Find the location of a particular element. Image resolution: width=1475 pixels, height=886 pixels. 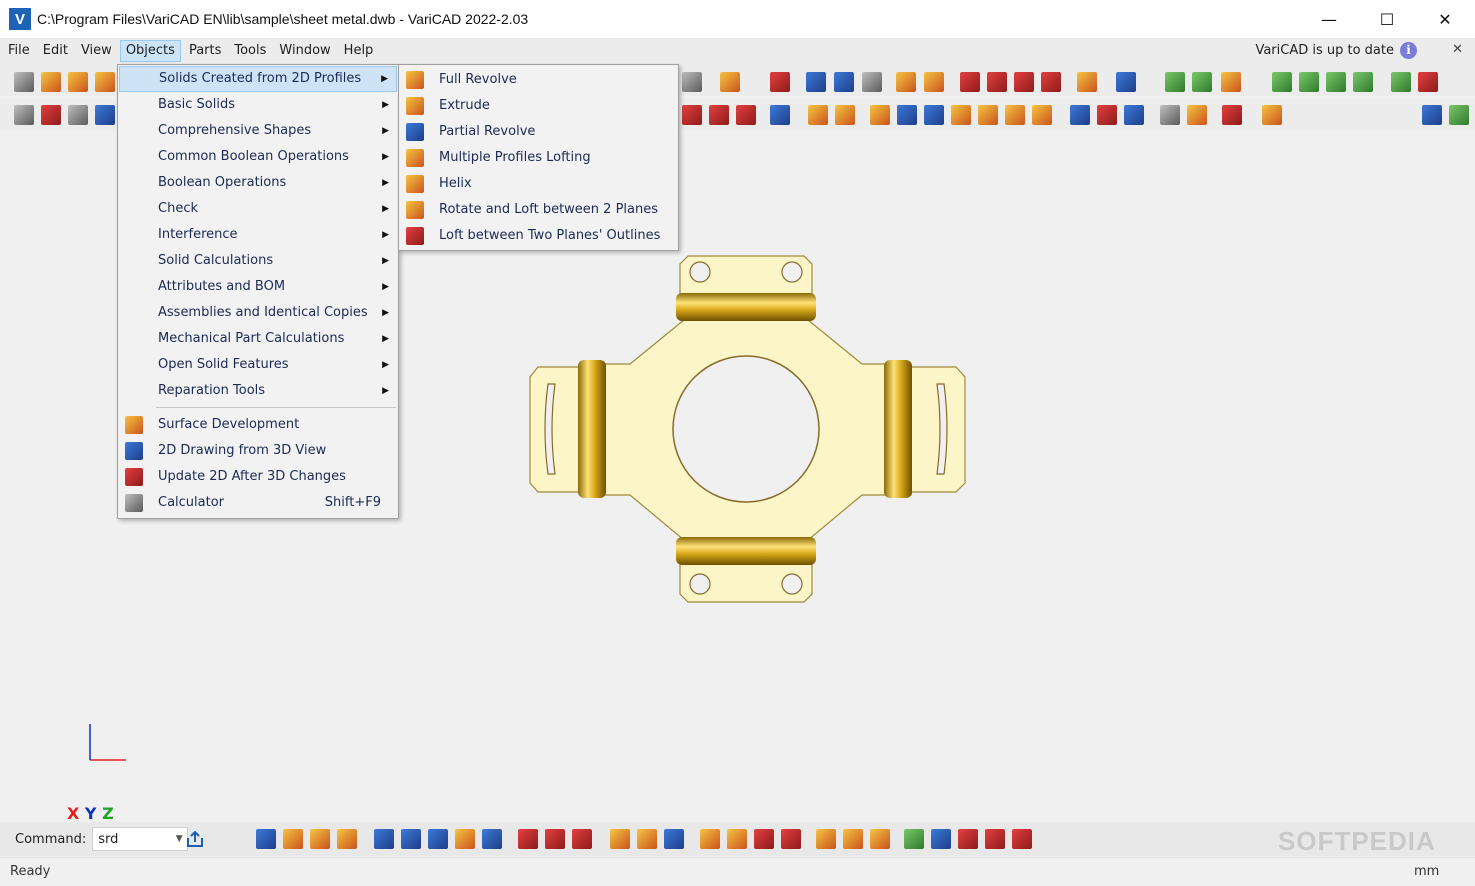

cube-icon is located at coordinates (1170, 115).